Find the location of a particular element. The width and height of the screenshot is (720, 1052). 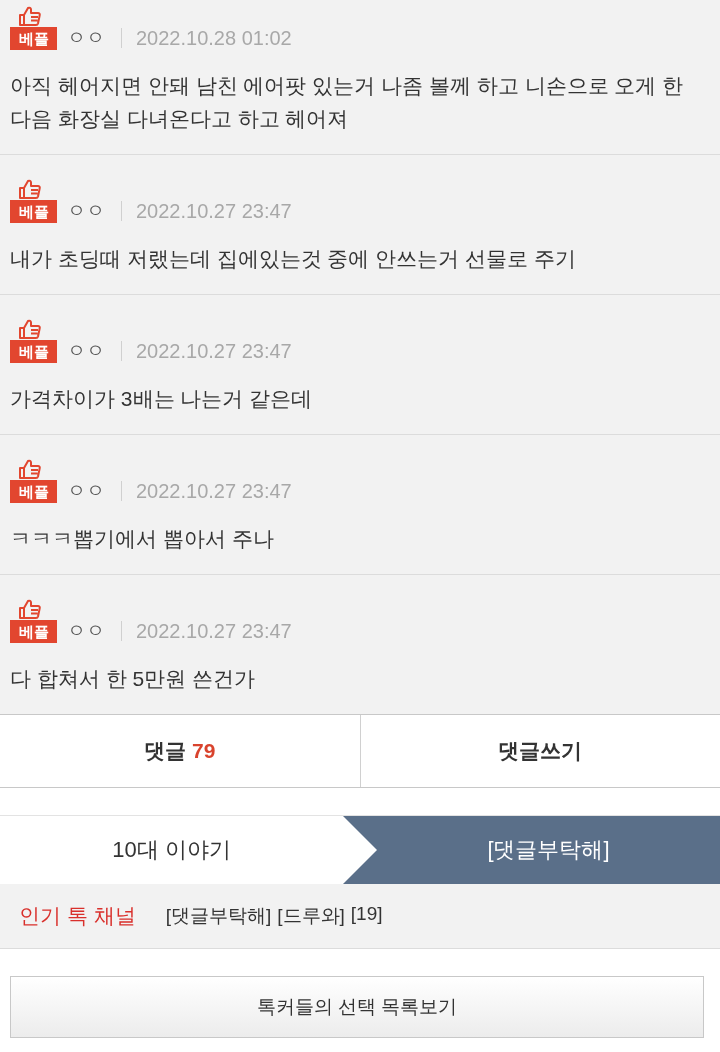

channel-heading: 인기 톡 채널 is located at coordinates (77, 916).